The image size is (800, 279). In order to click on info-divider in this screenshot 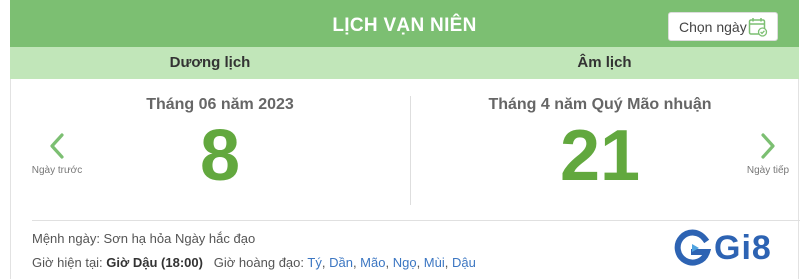, I will do `click(416, 220)`.